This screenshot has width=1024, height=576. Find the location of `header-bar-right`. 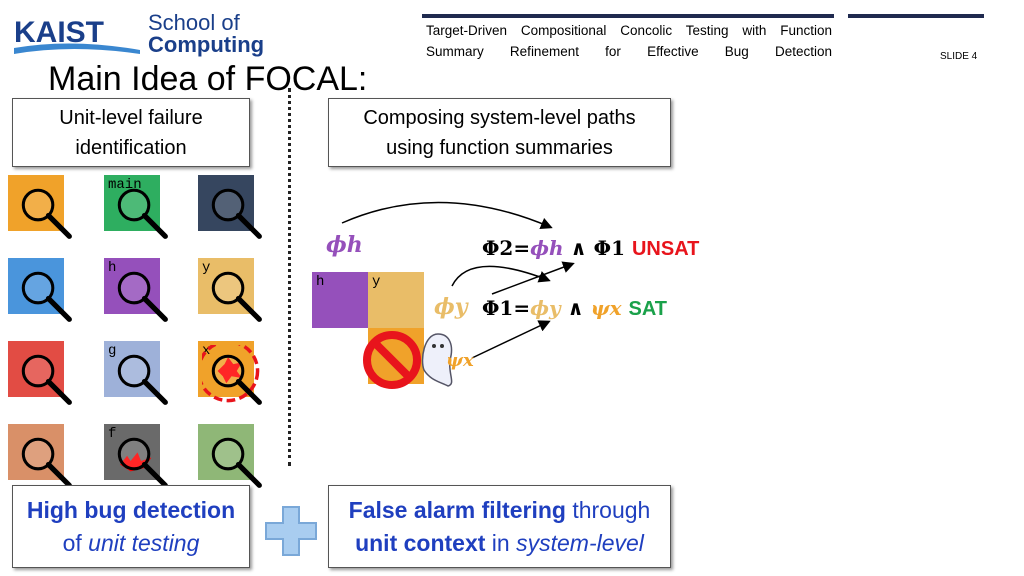

header-bar-right is located at coordinates (916, 16).